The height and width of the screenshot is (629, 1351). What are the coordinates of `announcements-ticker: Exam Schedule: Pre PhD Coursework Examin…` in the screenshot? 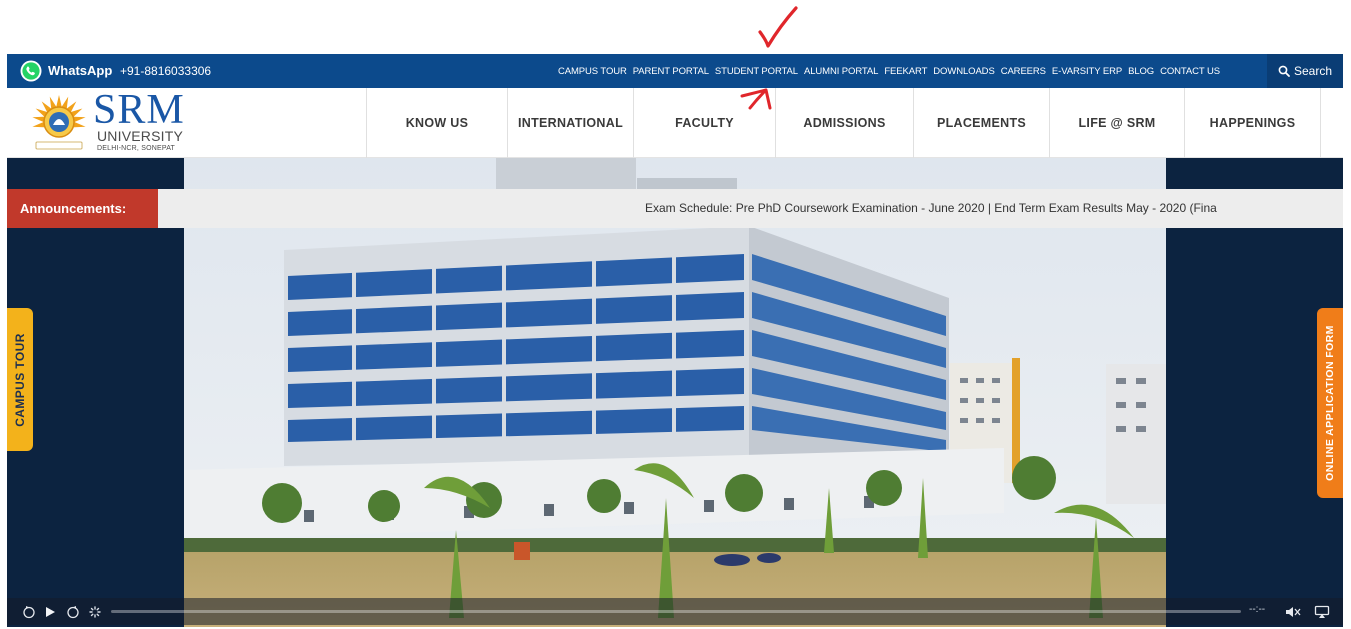 It's located at (994, 208).